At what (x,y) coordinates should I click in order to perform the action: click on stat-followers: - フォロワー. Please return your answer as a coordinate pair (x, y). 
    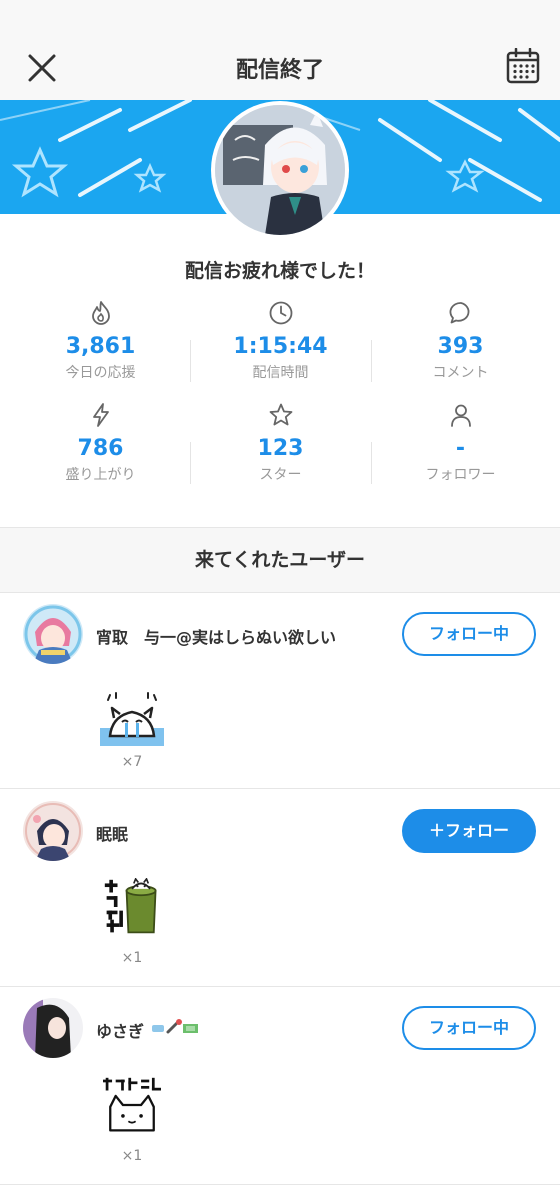
    Looking at the image, I should click on (460, 443).